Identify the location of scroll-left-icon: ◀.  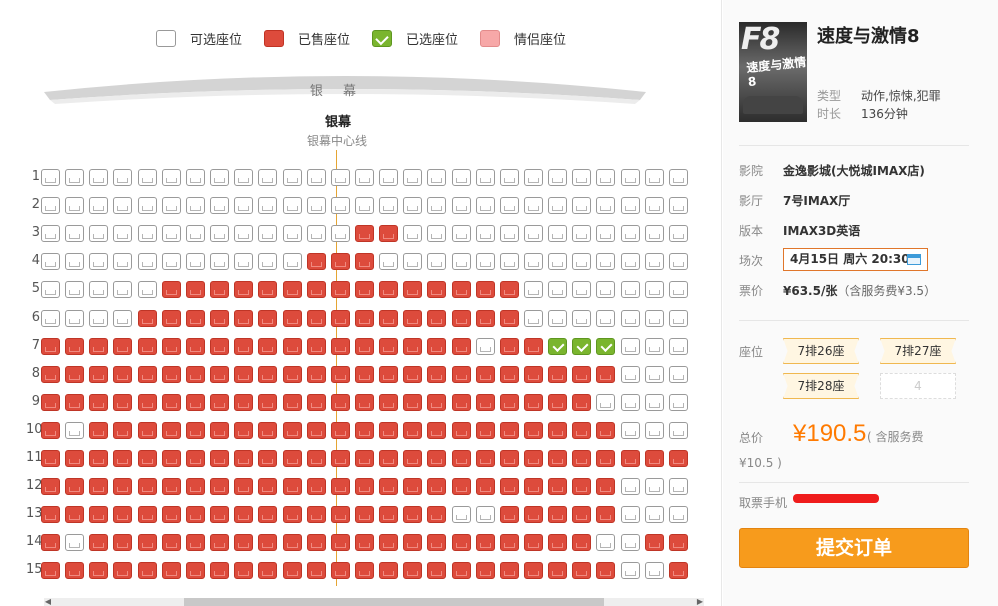
(48, 602).